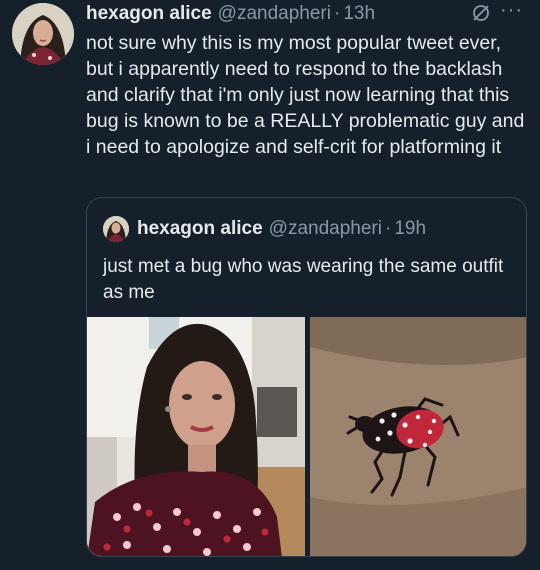 The height and width of the screenshot is (570, 540). Describe the element at coordinates (325, 228) in the screenshot. I see `quoted-author-handle: @zandapheri` at that location.